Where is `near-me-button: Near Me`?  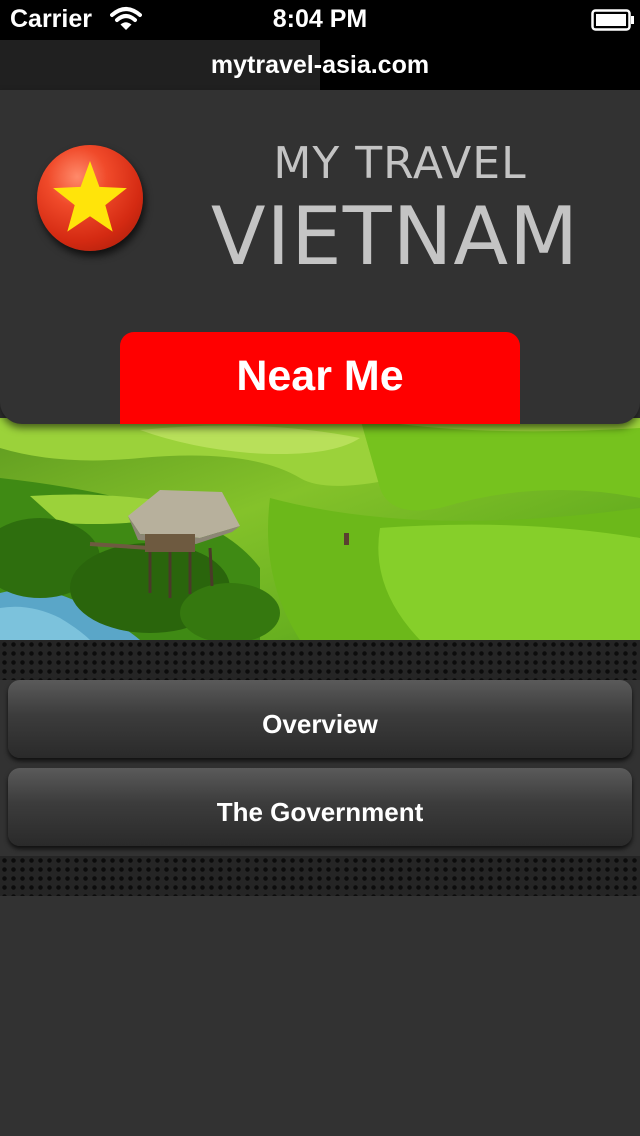
near-me-button: Near Me is located at coordinates (320, 378).